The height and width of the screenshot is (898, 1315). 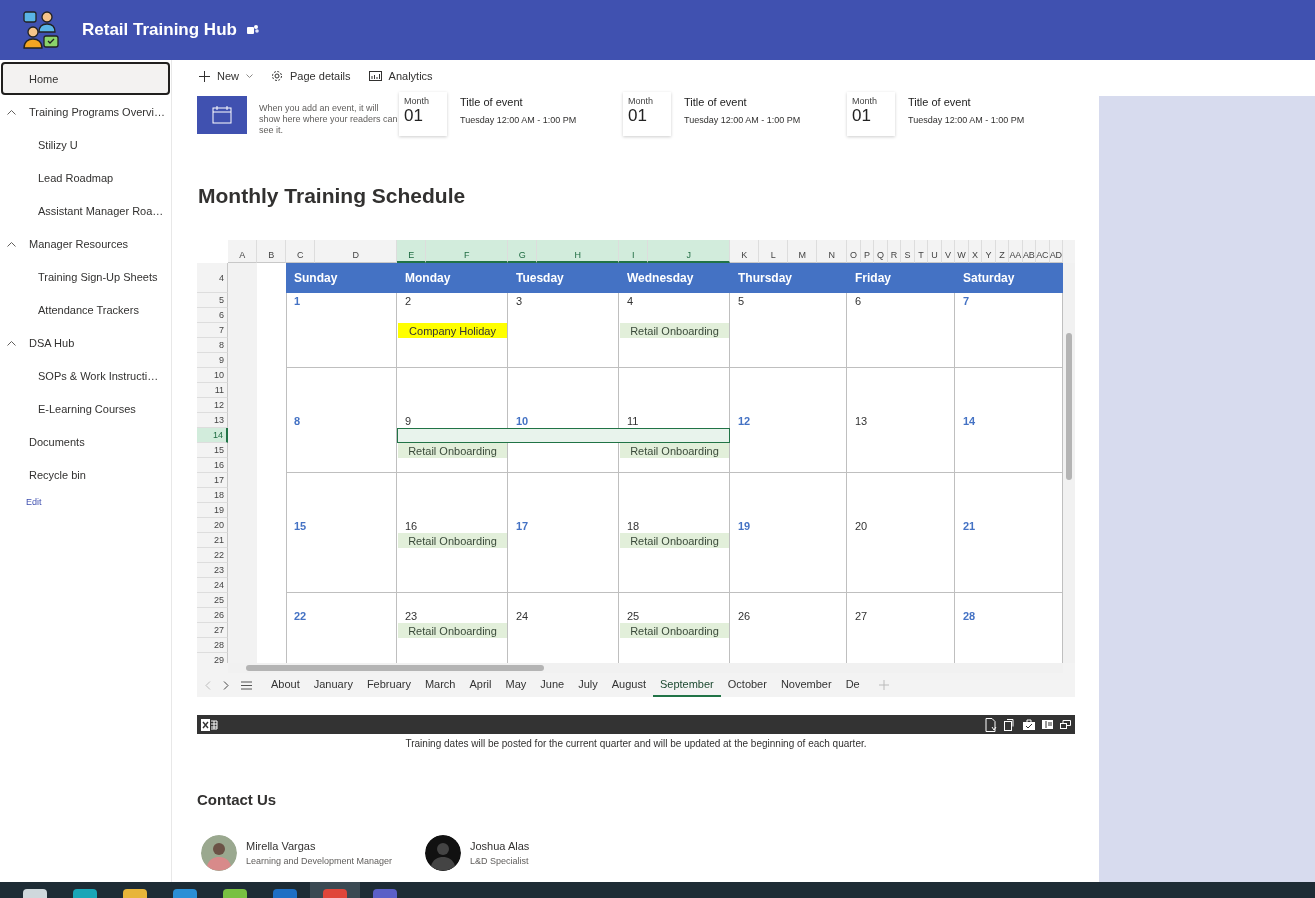 I want to click on row-header: 20, so click(x=212, y=525).